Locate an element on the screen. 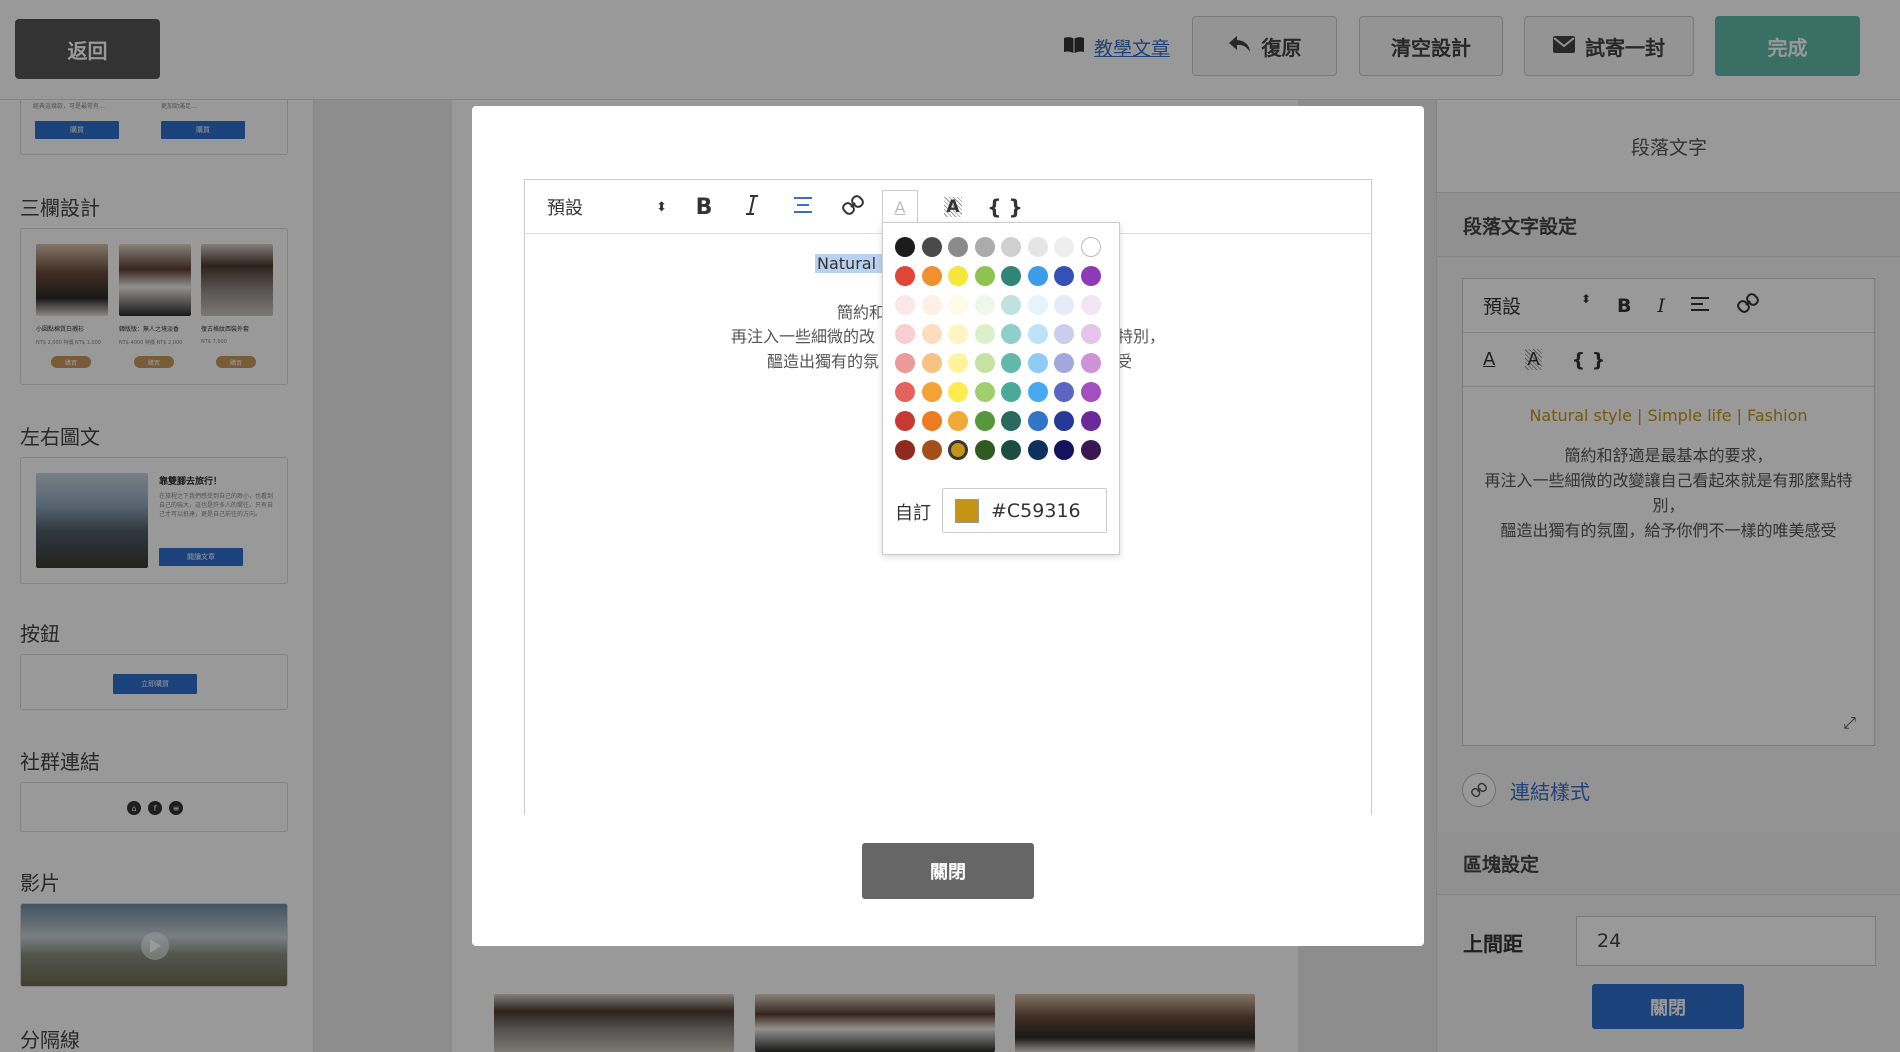  style-select: 預設 ⬍ is located at coordinates (607, 207).